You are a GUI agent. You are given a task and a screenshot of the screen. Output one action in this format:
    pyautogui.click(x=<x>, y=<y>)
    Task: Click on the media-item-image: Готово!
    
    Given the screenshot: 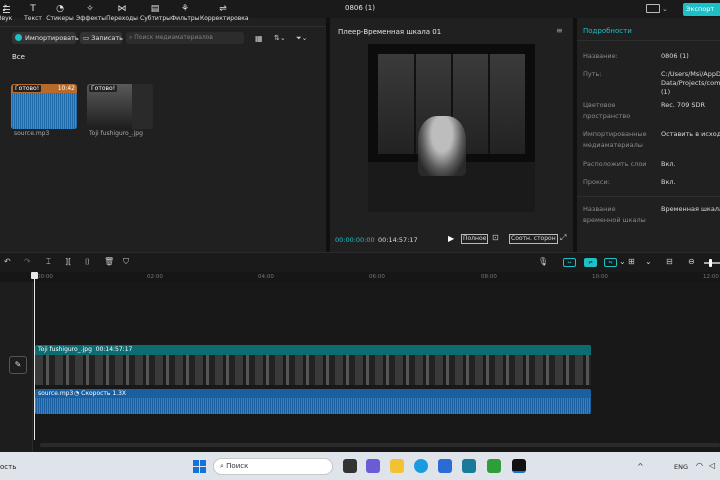 What is the action you would take?
    pyautogui.click(x=120, y=106)
    